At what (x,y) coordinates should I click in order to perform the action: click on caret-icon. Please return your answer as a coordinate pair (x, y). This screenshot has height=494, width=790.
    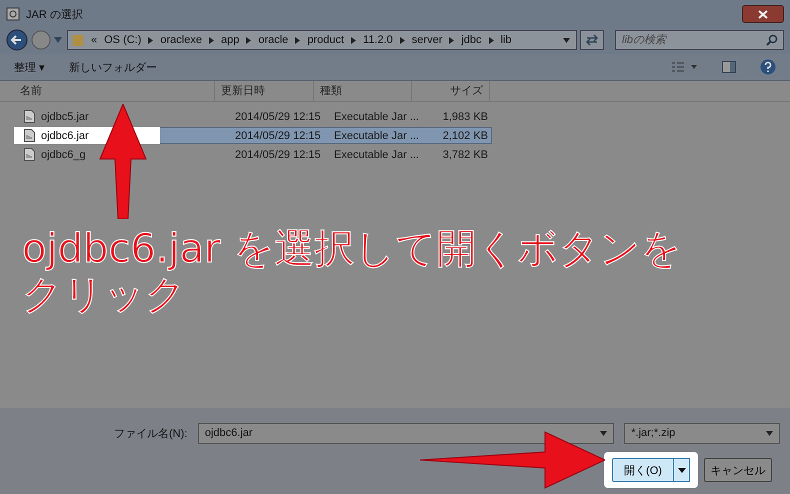
    Looking at the image, I should click on (682, 470).